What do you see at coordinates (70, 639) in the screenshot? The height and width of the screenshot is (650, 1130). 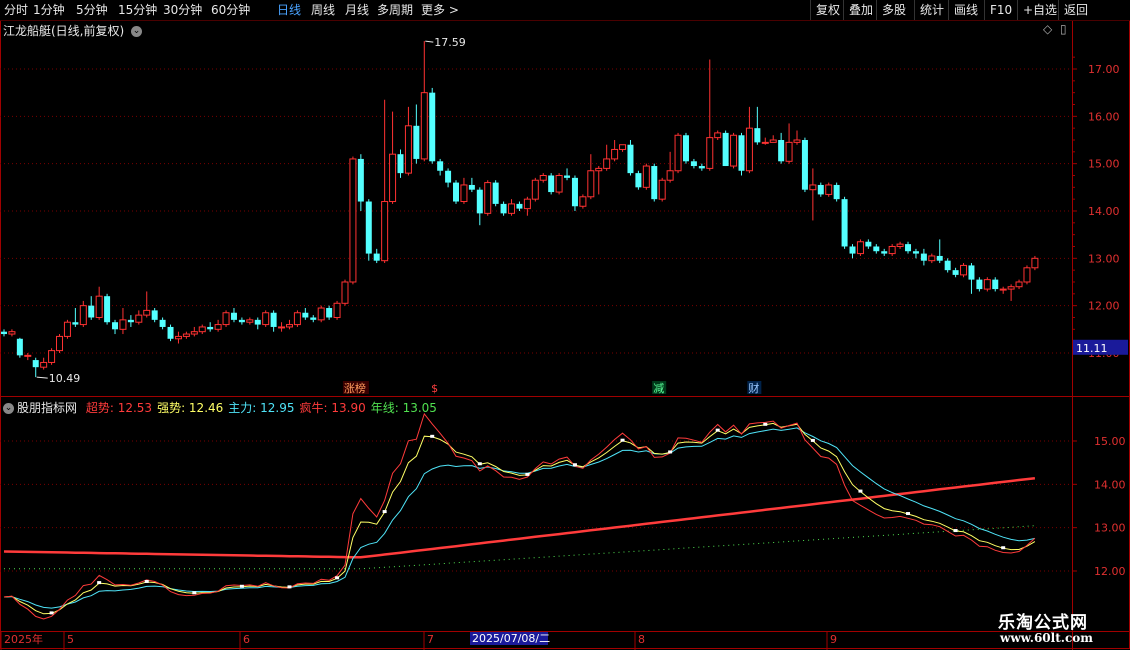 I see `time-tick-label: 5` at bounding box center [70, 639].